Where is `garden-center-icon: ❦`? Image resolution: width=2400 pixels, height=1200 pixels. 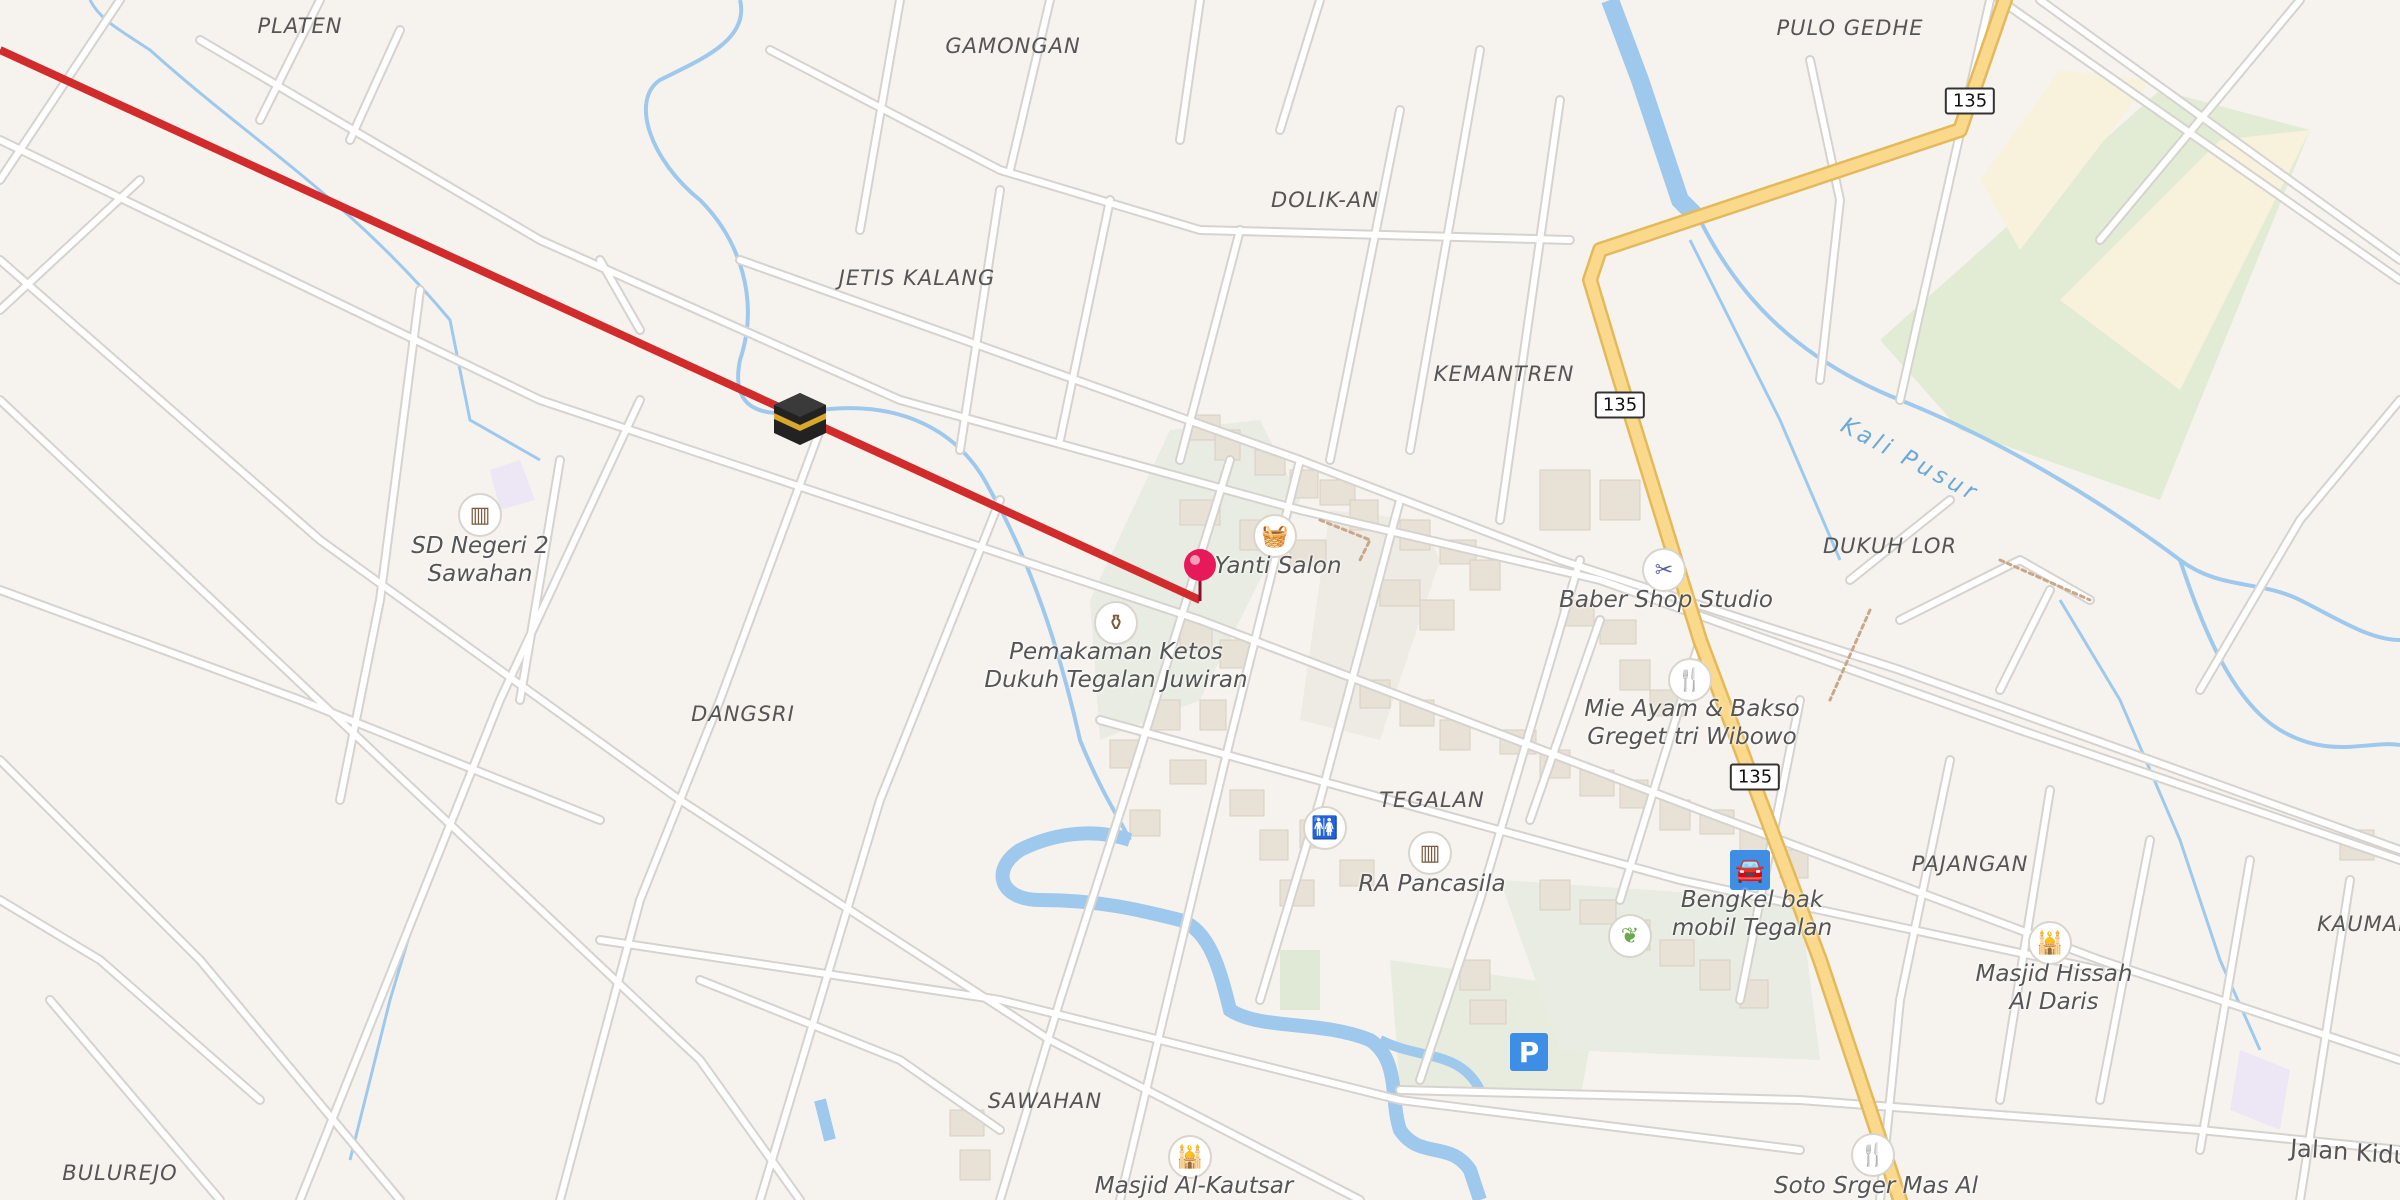
garden-center-icon: ❦ is located at coordinates (1630, 936).